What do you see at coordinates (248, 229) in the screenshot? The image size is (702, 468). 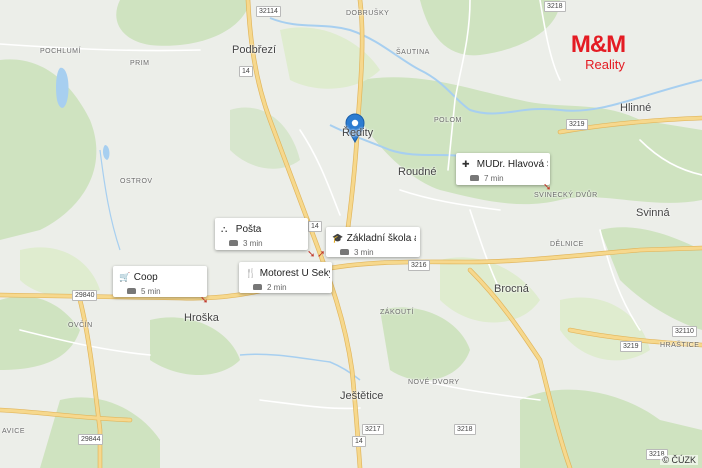 I see `poi-title: Pošta` at bounding box center [248, 229].